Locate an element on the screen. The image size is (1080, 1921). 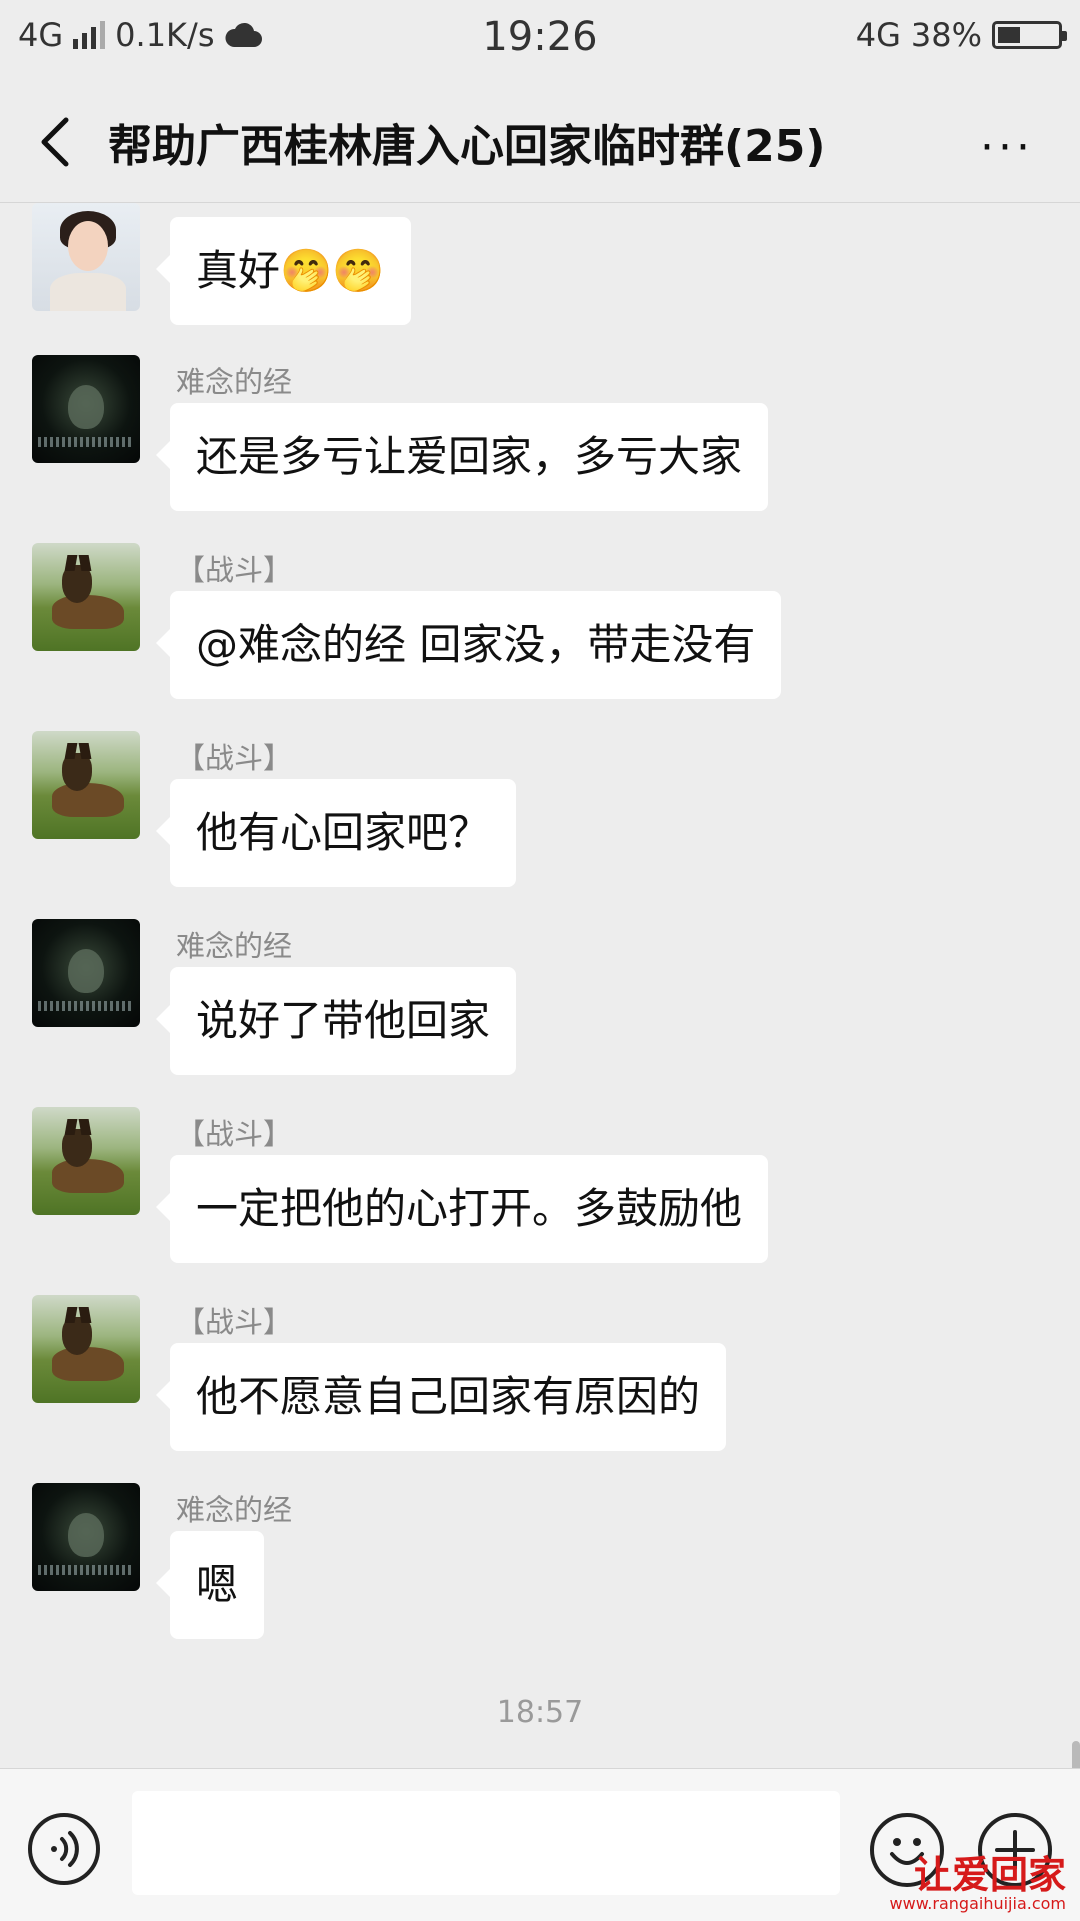
watermark: 让爱回家 www.rangaihuijia.com is located at coordinates (978, 1884).